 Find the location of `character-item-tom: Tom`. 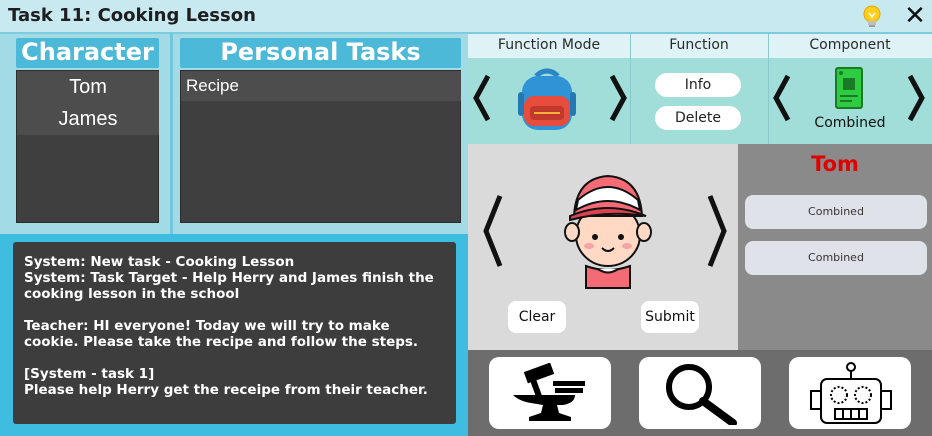

character-item-tom: Tom is located at coordinates (88, 87).